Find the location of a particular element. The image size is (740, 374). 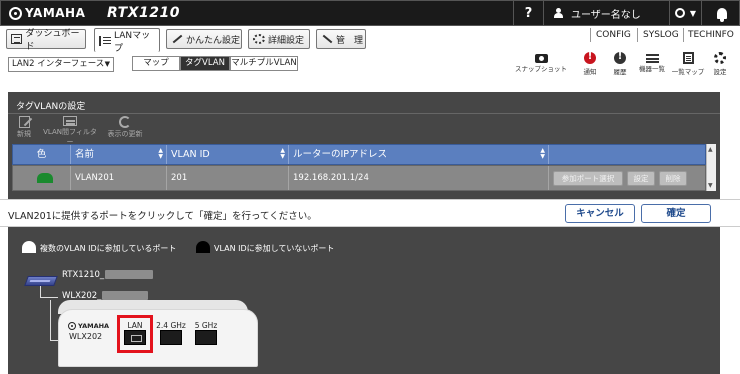

tab-label: 管 理 is located at coordinates (350, 40).